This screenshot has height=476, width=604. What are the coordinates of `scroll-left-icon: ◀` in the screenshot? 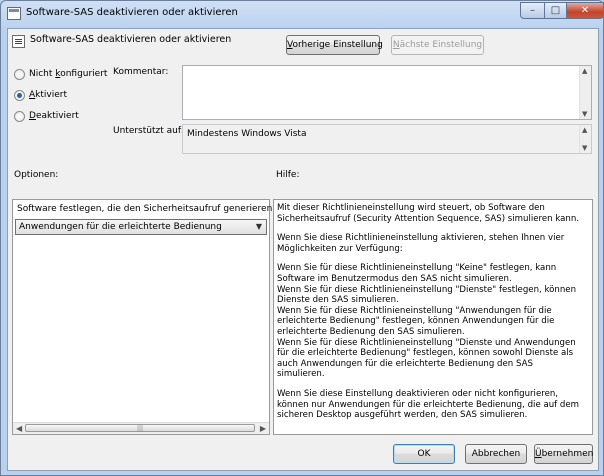 It's located at (19, 428).